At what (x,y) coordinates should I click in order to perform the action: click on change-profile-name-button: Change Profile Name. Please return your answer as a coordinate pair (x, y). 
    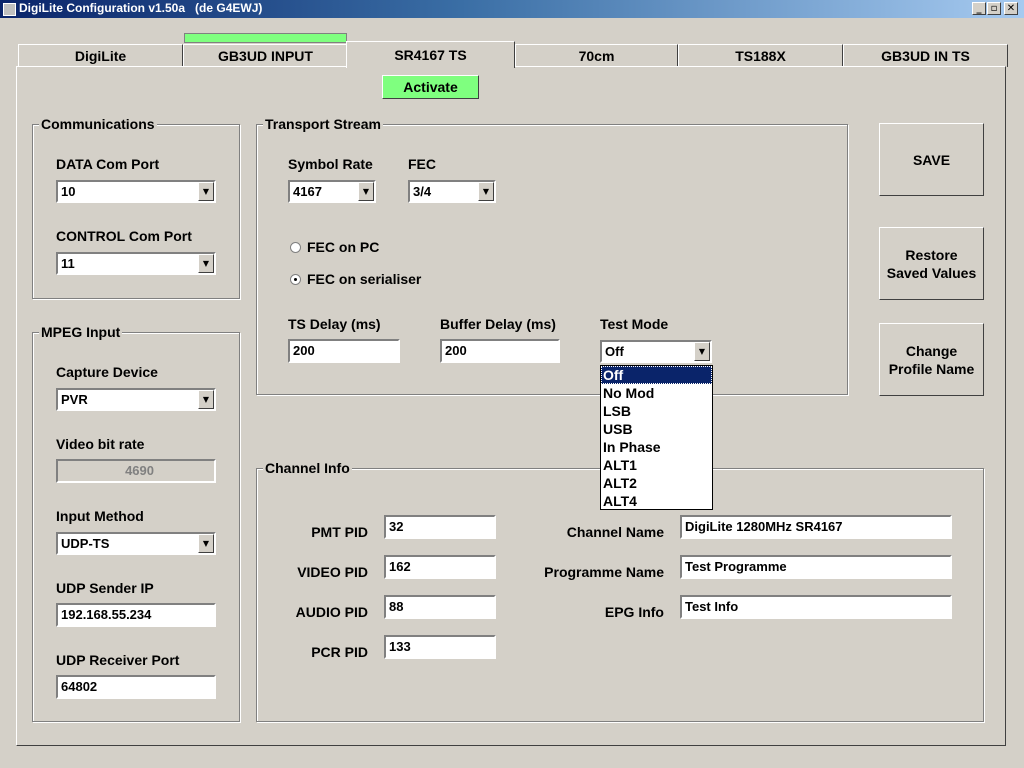
    Looking at the image, I should click on (931, 359).